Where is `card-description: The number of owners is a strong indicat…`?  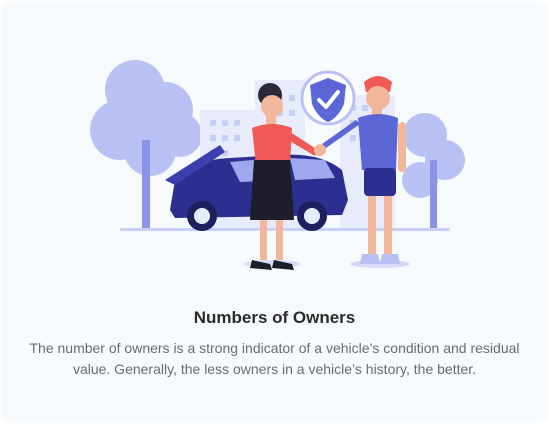
card-description: The number of owners is a strong indicat… is located at coordinates (274, 358).